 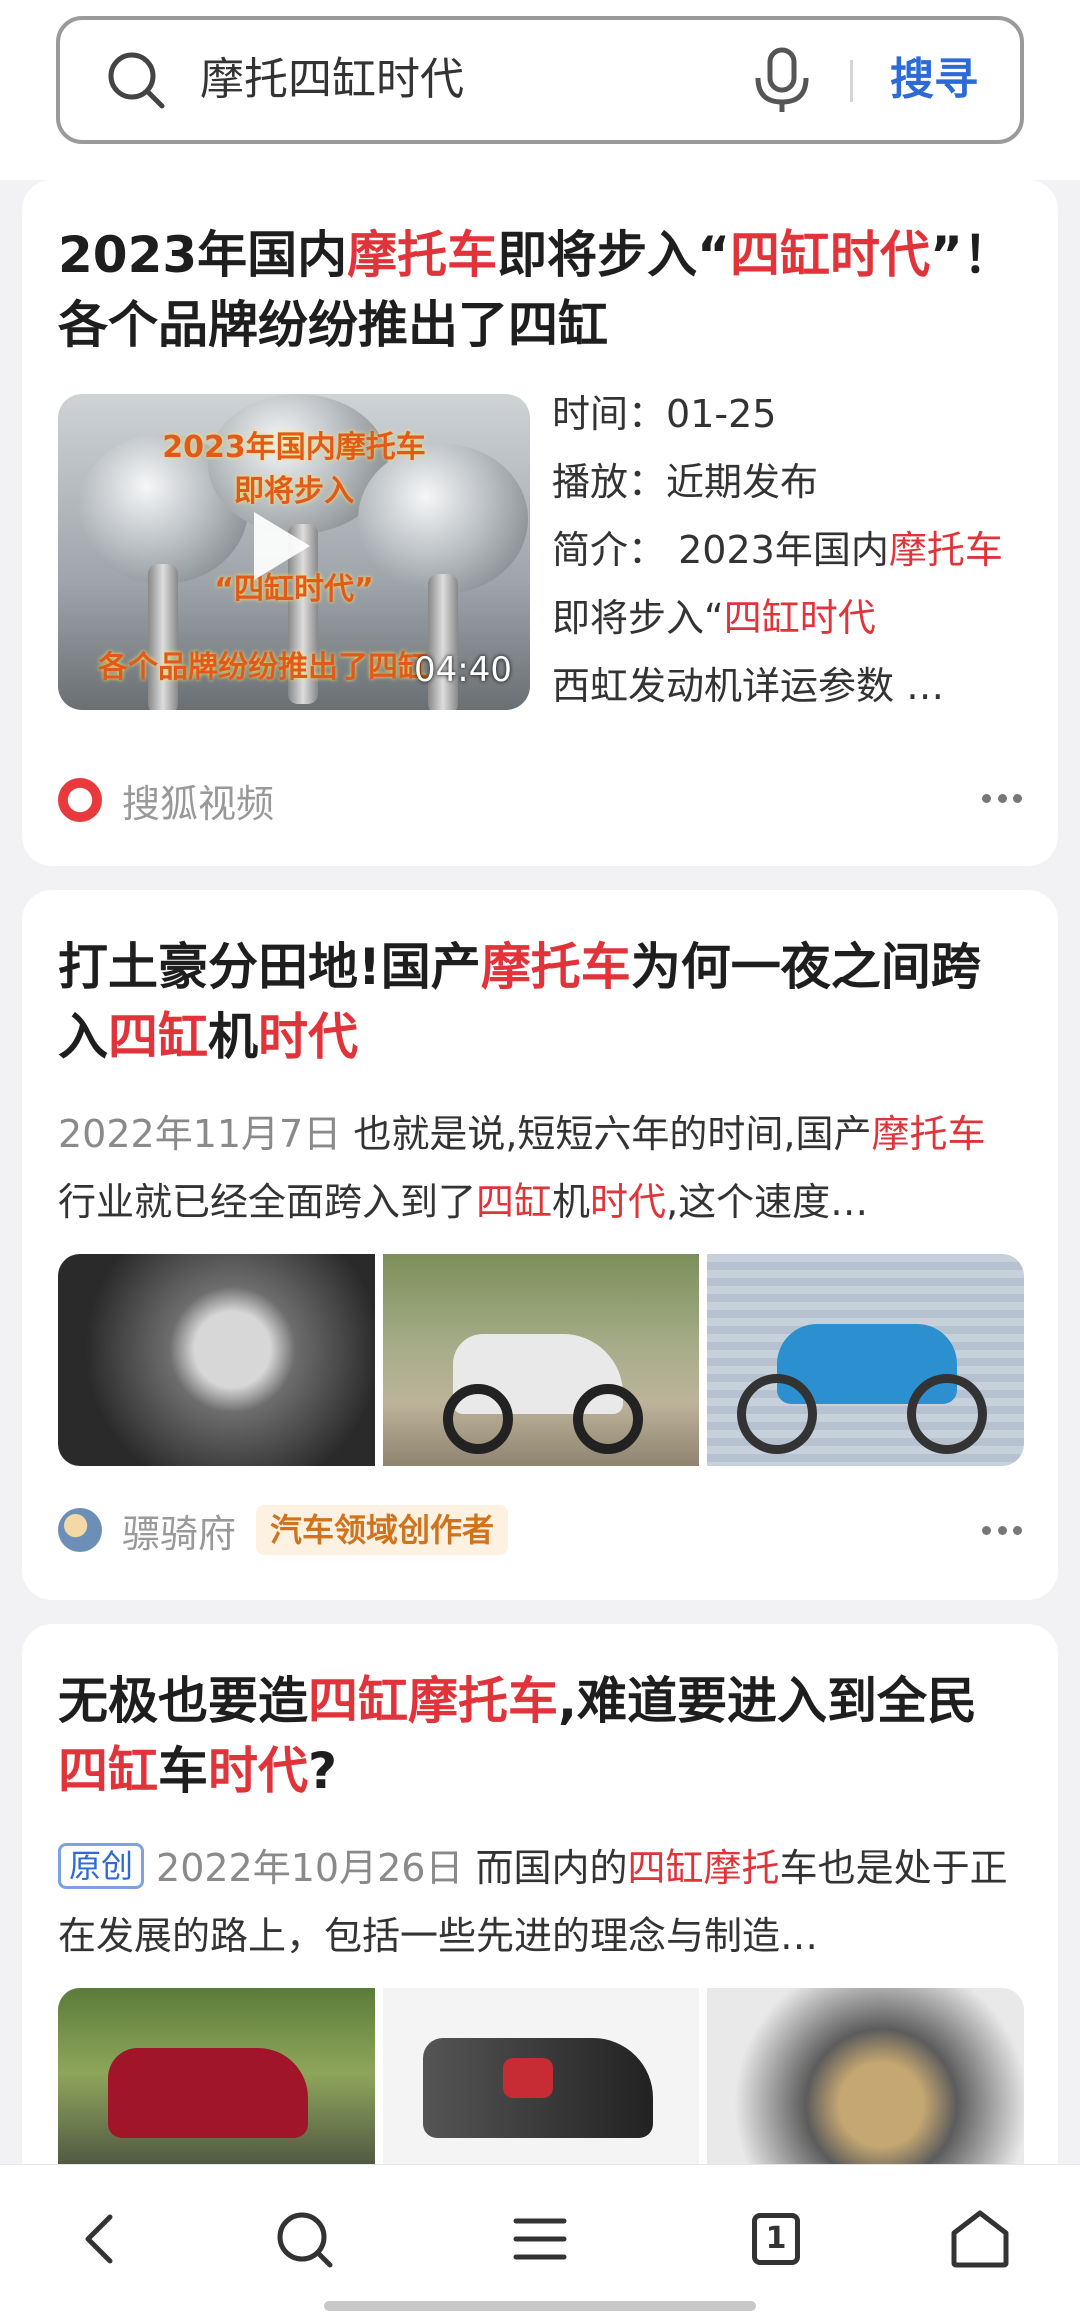 I want to click on search-box: 摩托四缸时代 搜寻, so click(x=540, y=80).